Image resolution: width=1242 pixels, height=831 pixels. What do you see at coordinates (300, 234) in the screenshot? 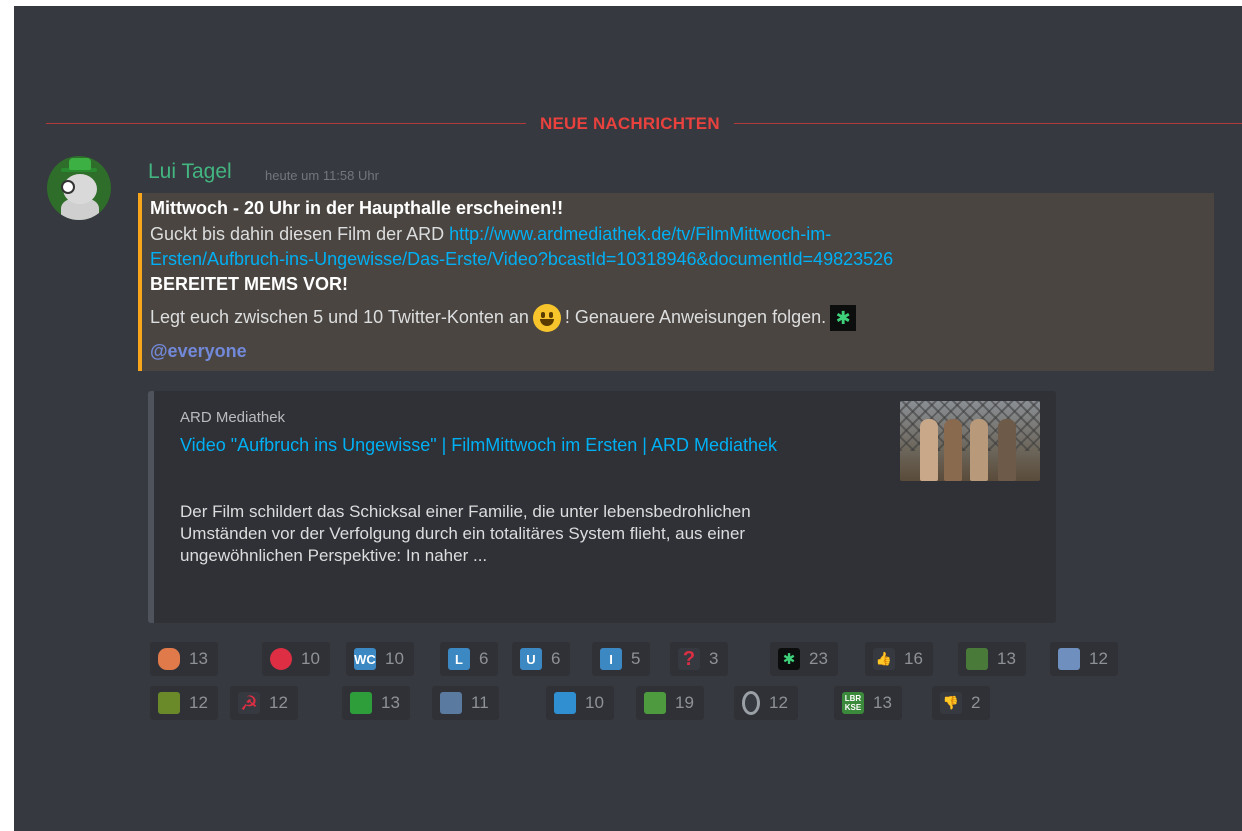
I see `message-text: Guckt bis dahin diesen Film der ARD` at bounding box center [300, 234].